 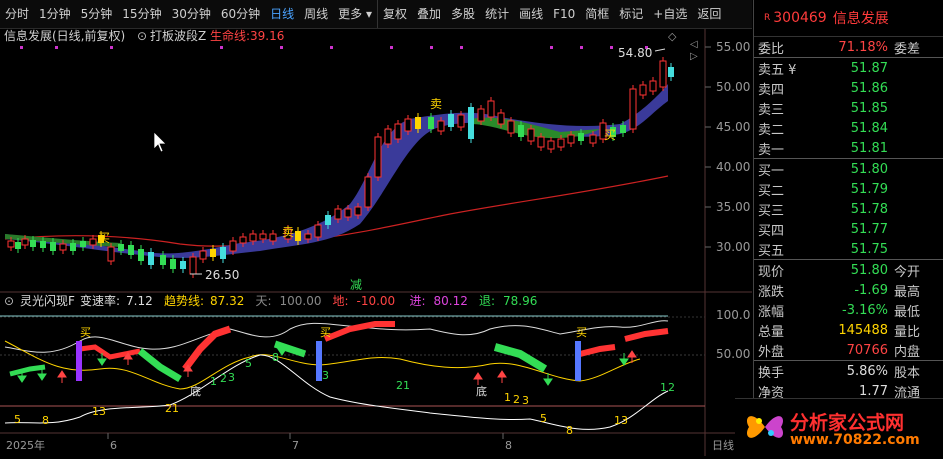 What do you see at coordinates (765, 427) in the screenshot?
I see `butterfly-logo-icon` at bounding box center [765, 427].